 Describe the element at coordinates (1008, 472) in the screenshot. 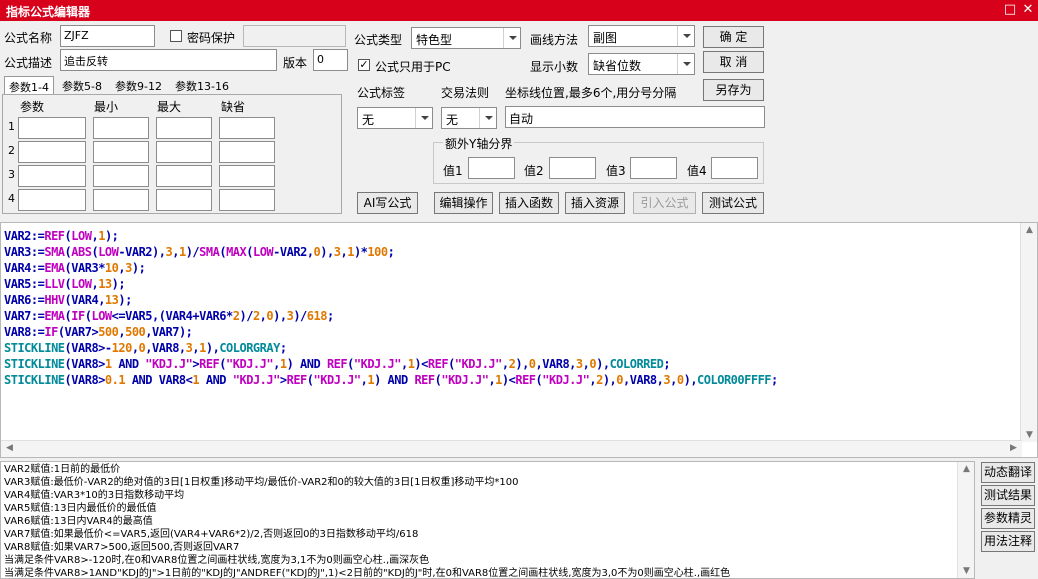

I see `dynamic-translate-button: 动态翻译` at that location.